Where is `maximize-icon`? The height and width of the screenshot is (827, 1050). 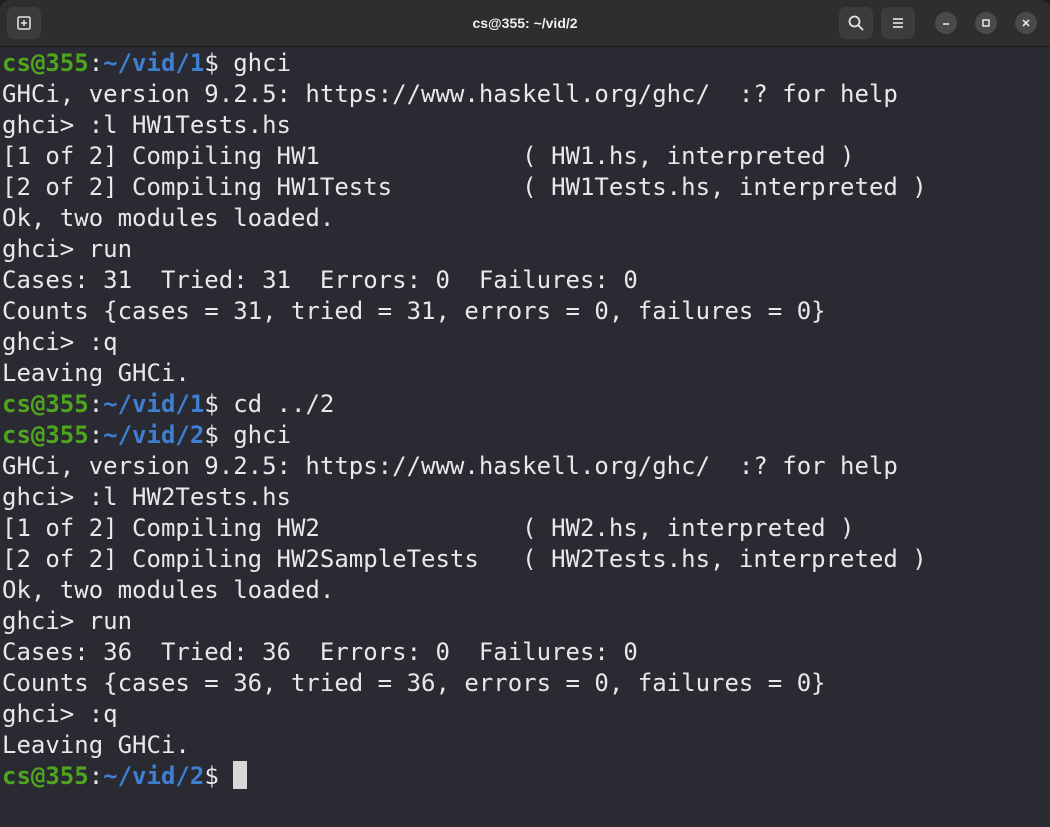 maximize-icon is located at coordinates (986, 23).